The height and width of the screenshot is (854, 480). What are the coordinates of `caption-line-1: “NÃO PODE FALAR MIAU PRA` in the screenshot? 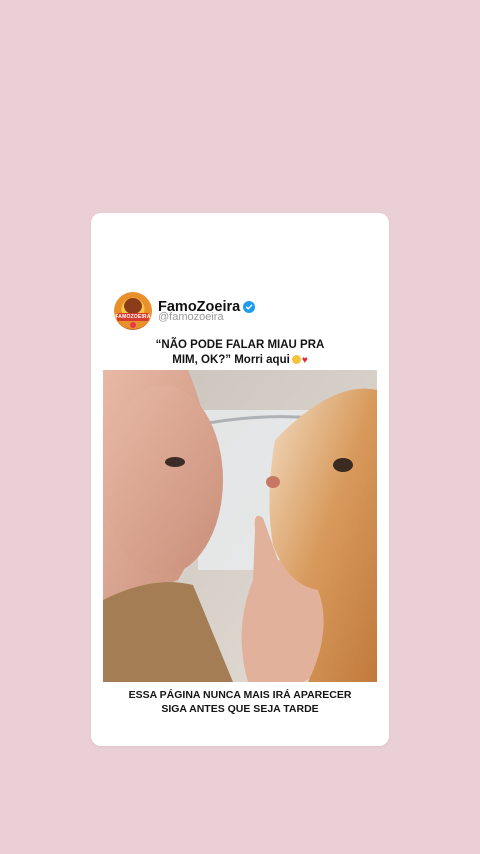 It's located at (240, 345).